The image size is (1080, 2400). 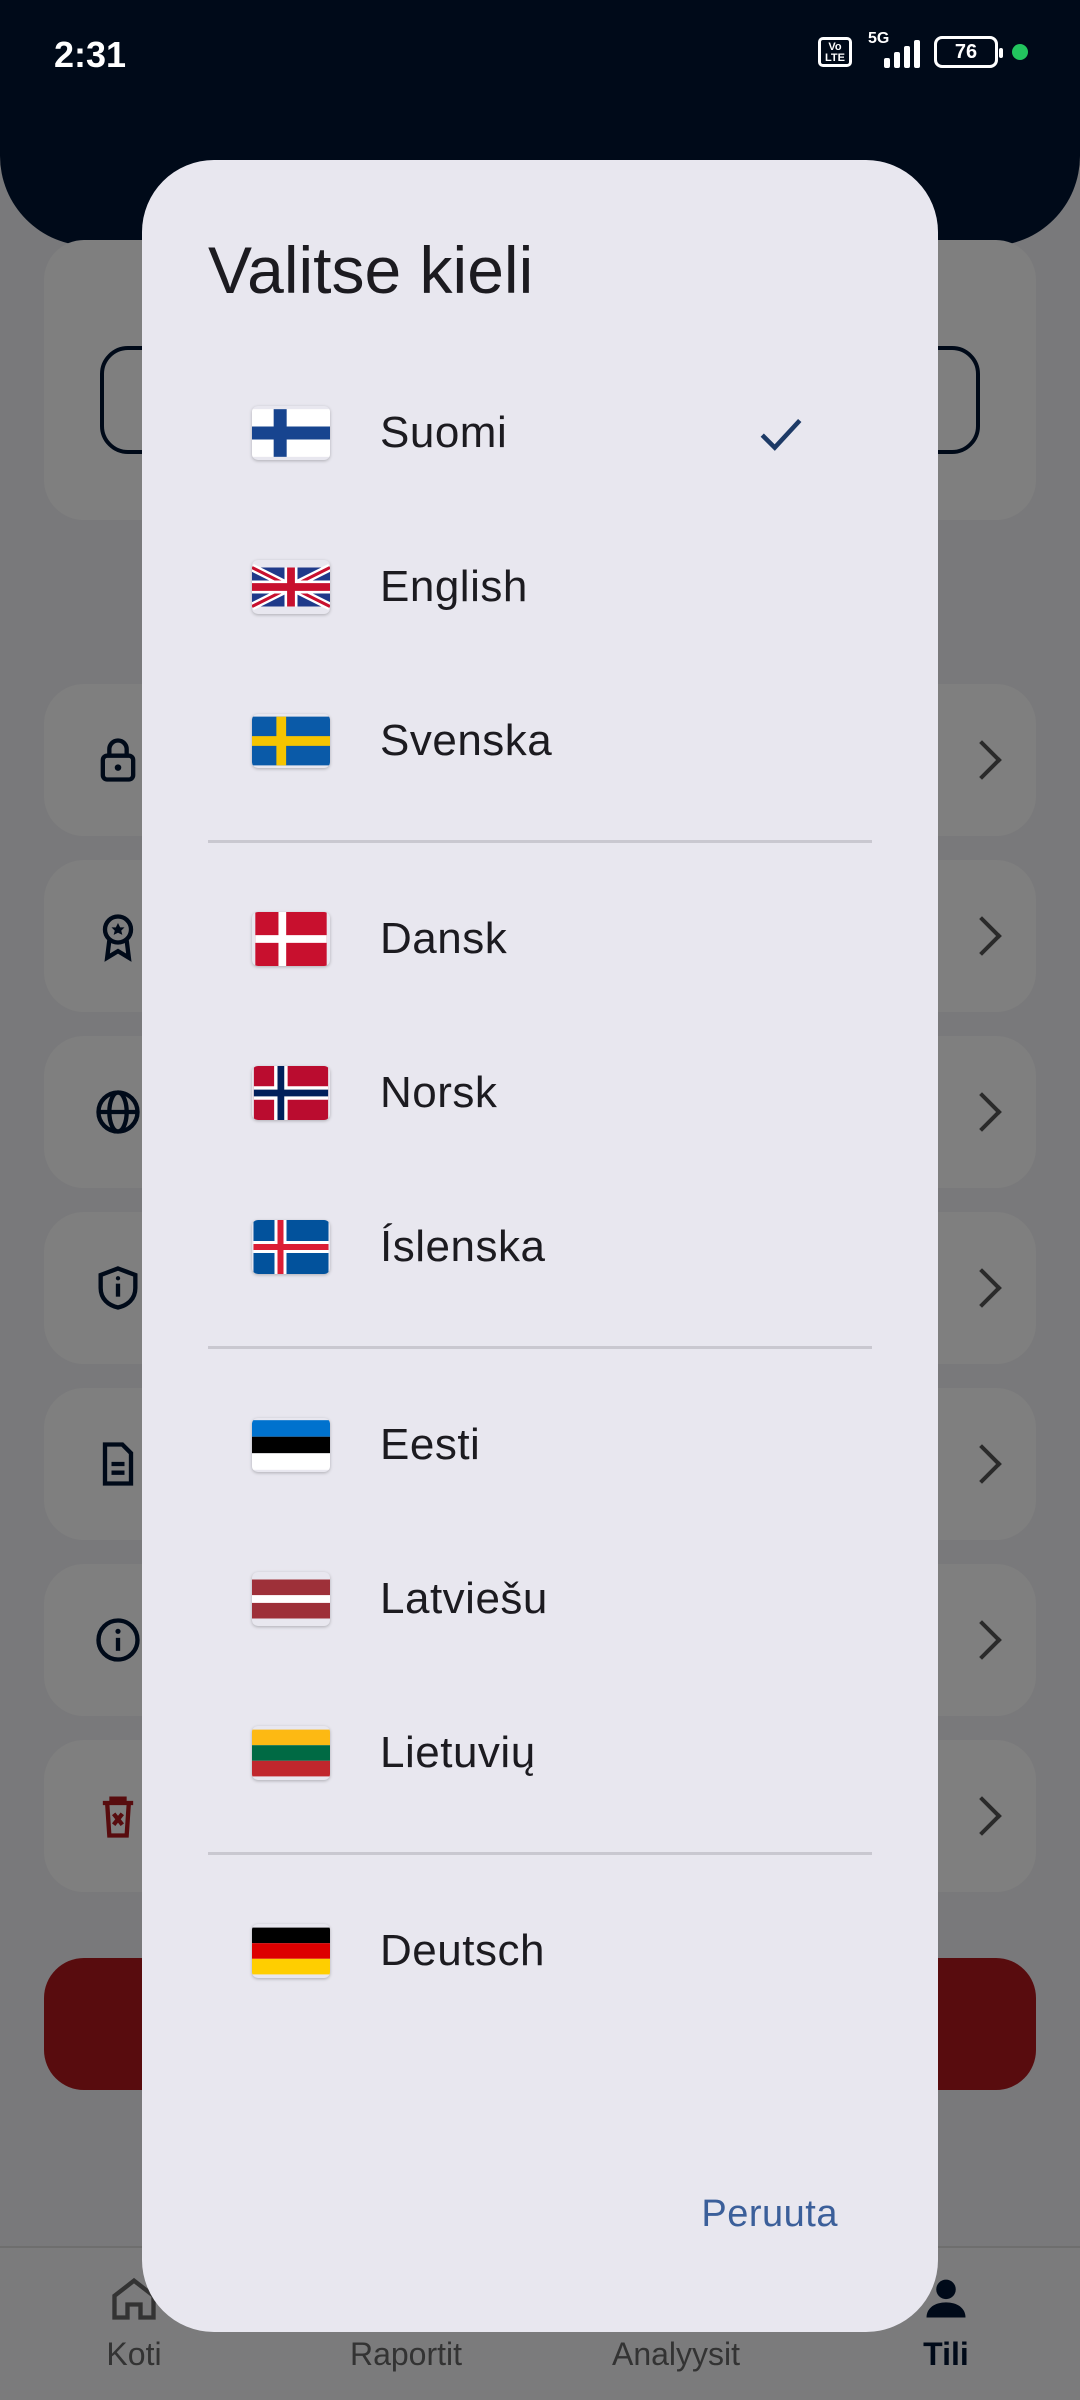 I want to click on language-label: Eesti, so click(x=430, y=1444).